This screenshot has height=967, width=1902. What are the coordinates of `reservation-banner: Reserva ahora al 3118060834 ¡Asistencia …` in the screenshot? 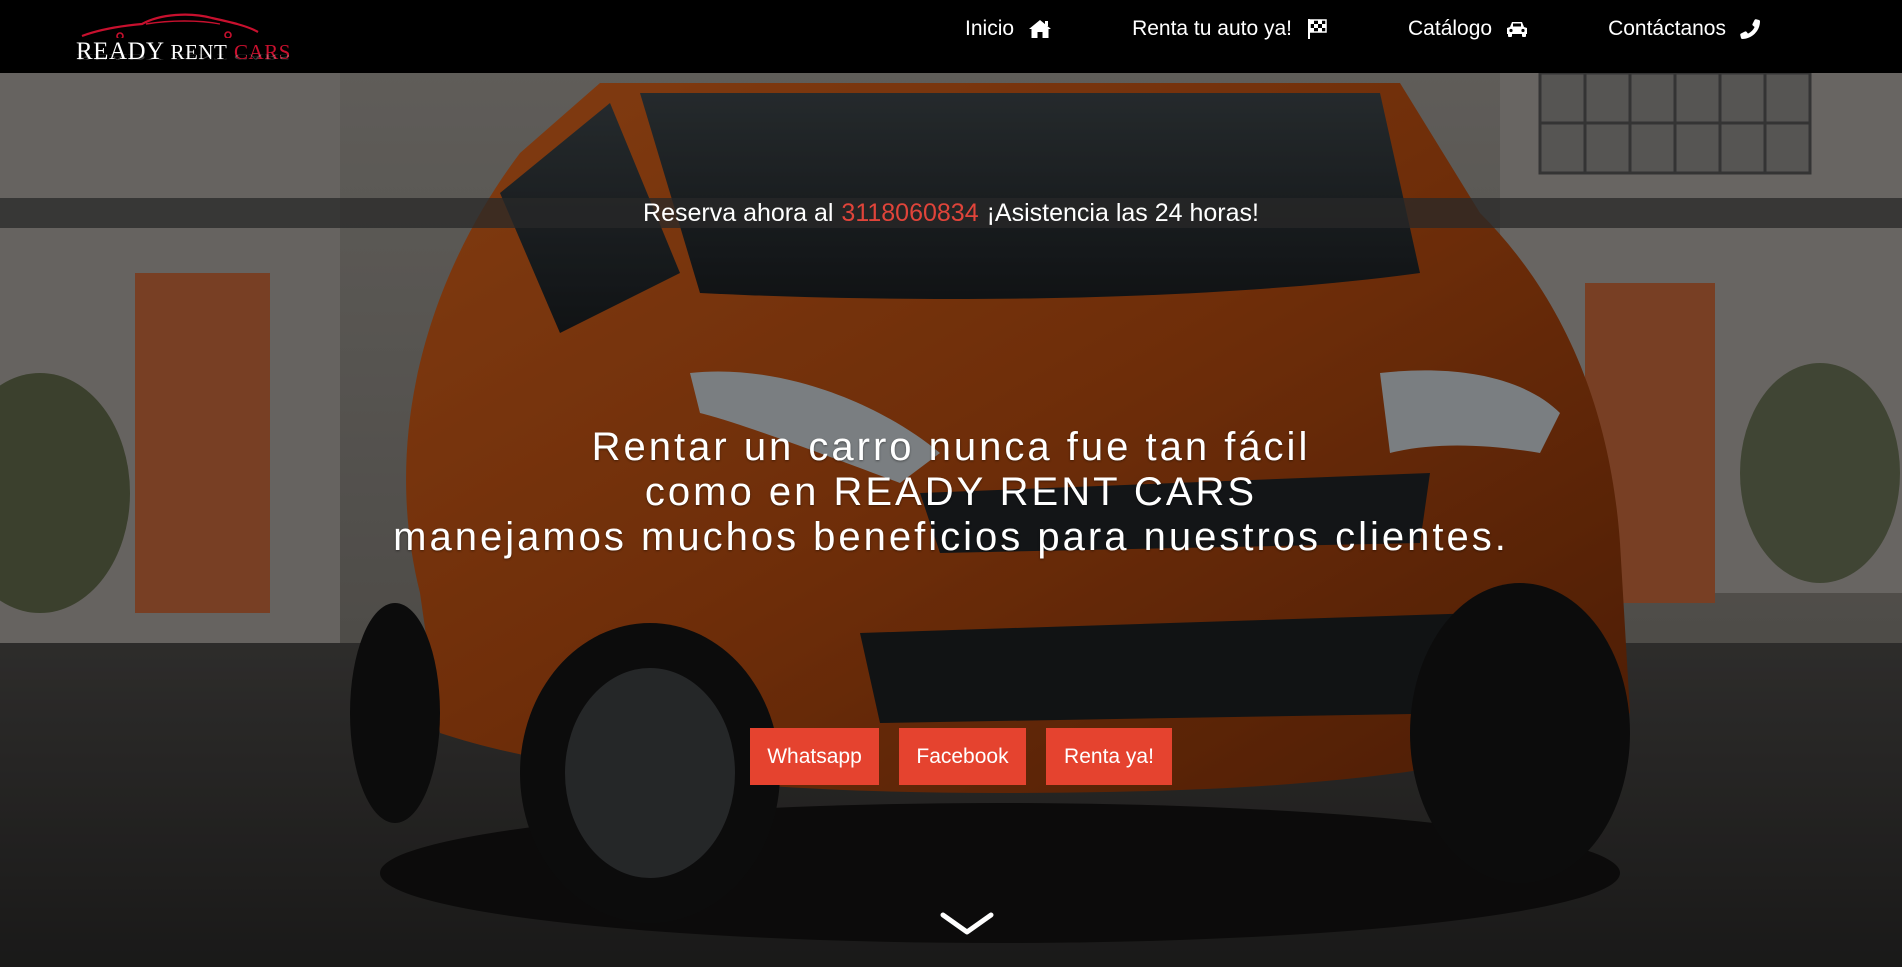 It's located at (951, 213).